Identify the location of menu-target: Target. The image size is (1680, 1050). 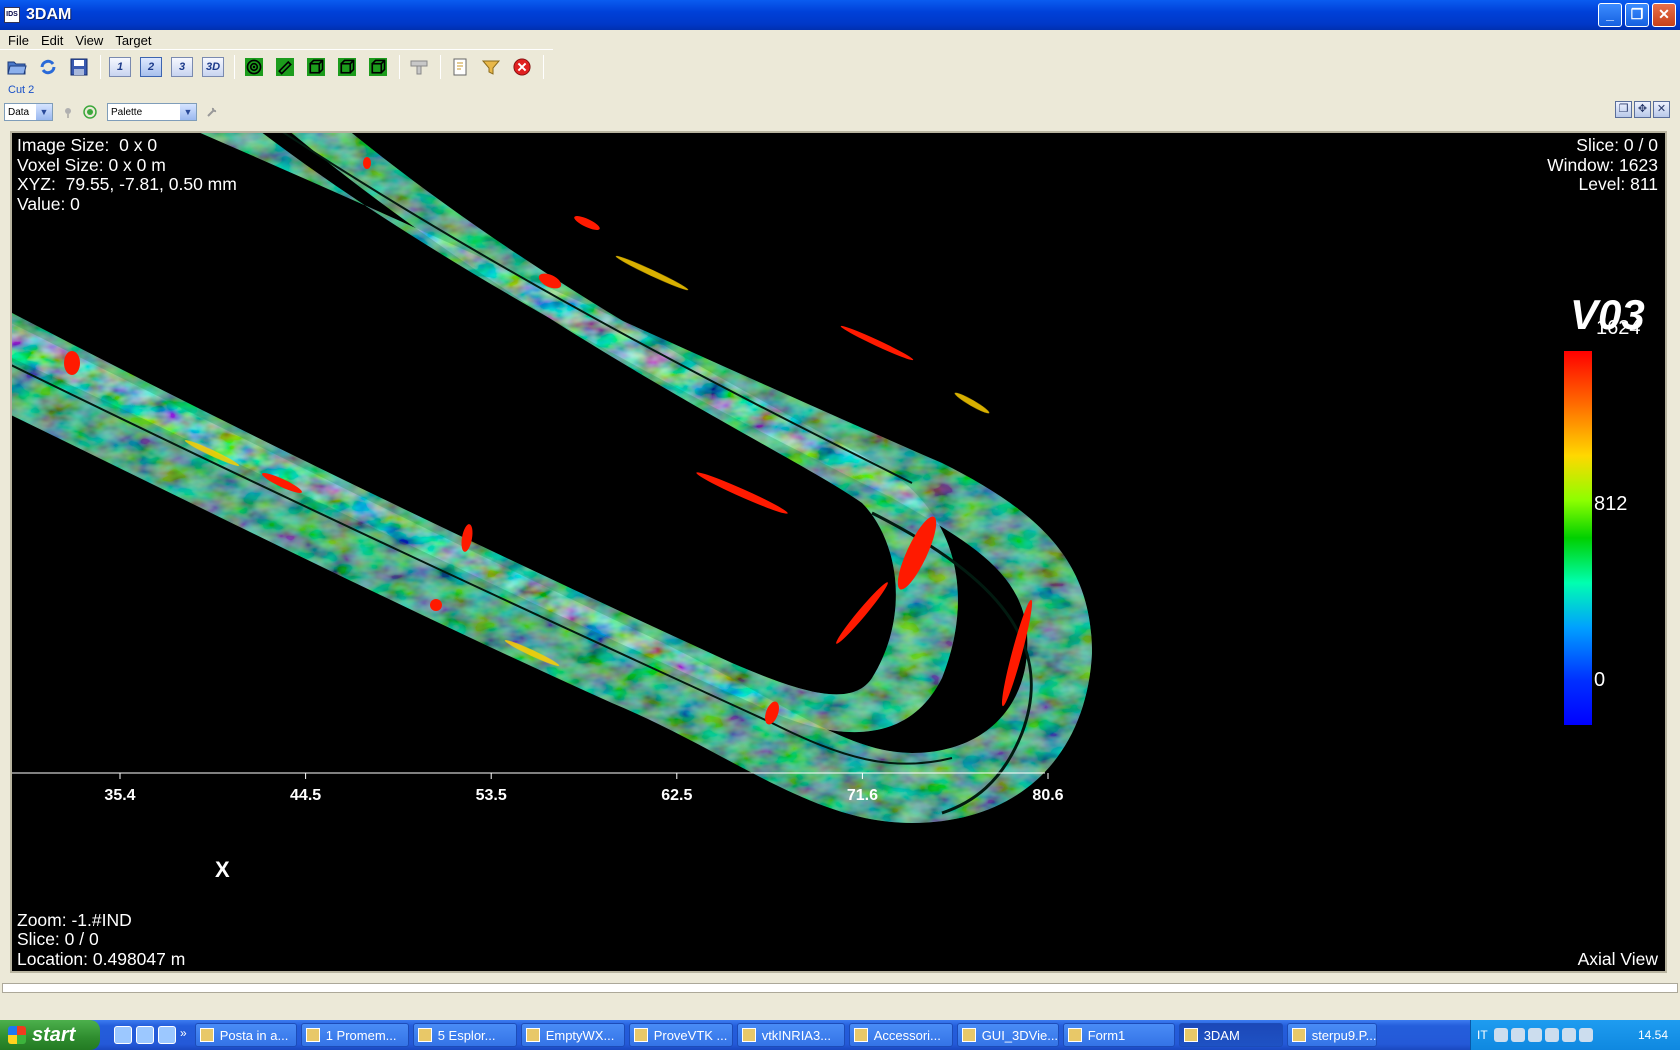
(133, 40).